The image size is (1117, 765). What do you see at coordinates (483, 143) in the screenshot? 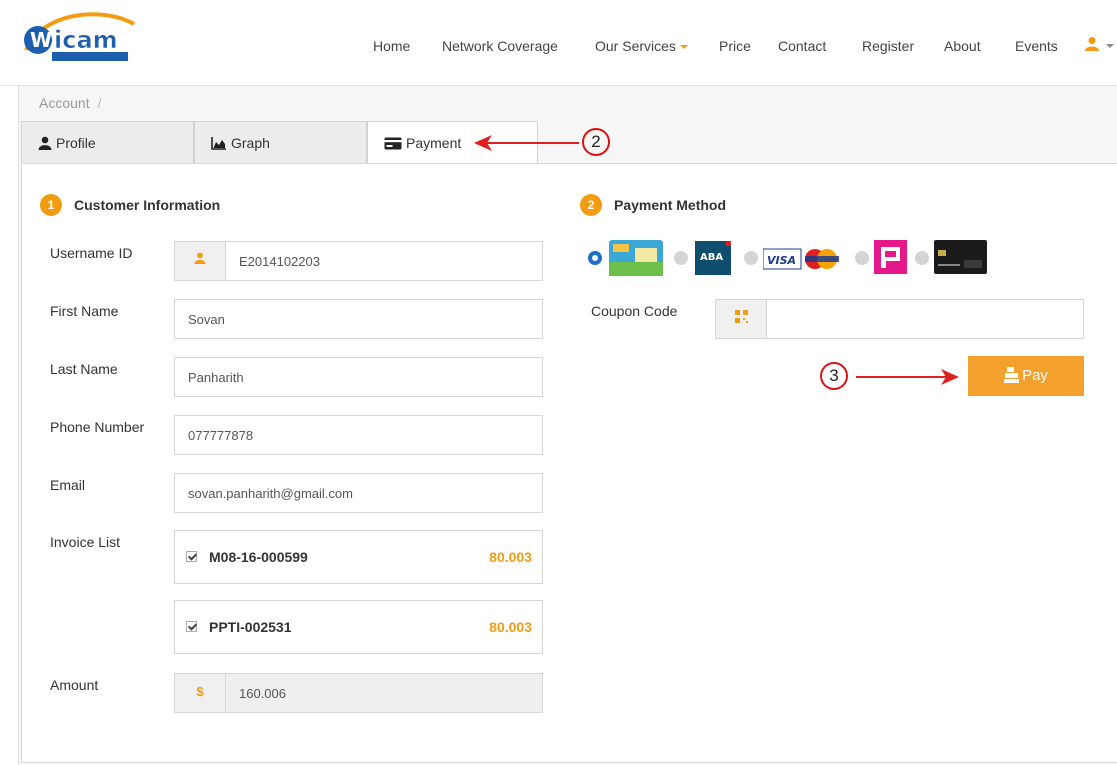
I see `arrow-head-left-icon` at bounding box center [483, 143].